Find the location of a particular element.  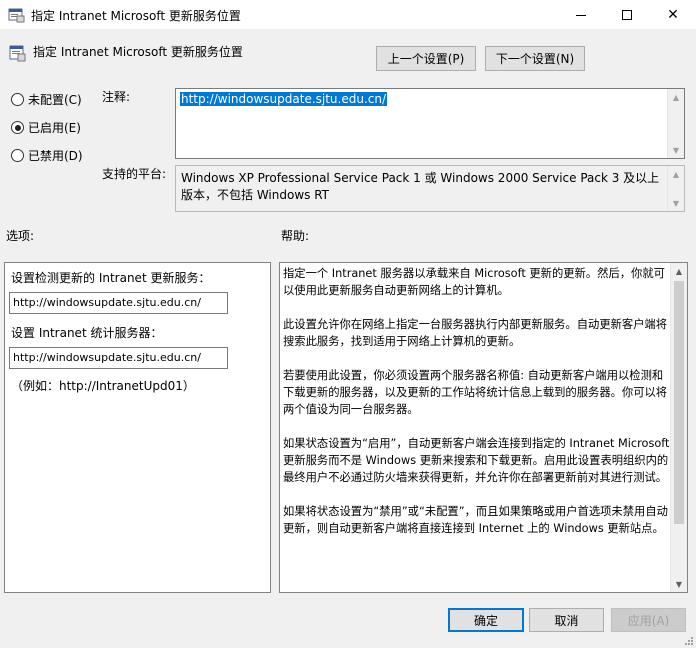

comment-label: 注释: is located at coordinates (116, 97).